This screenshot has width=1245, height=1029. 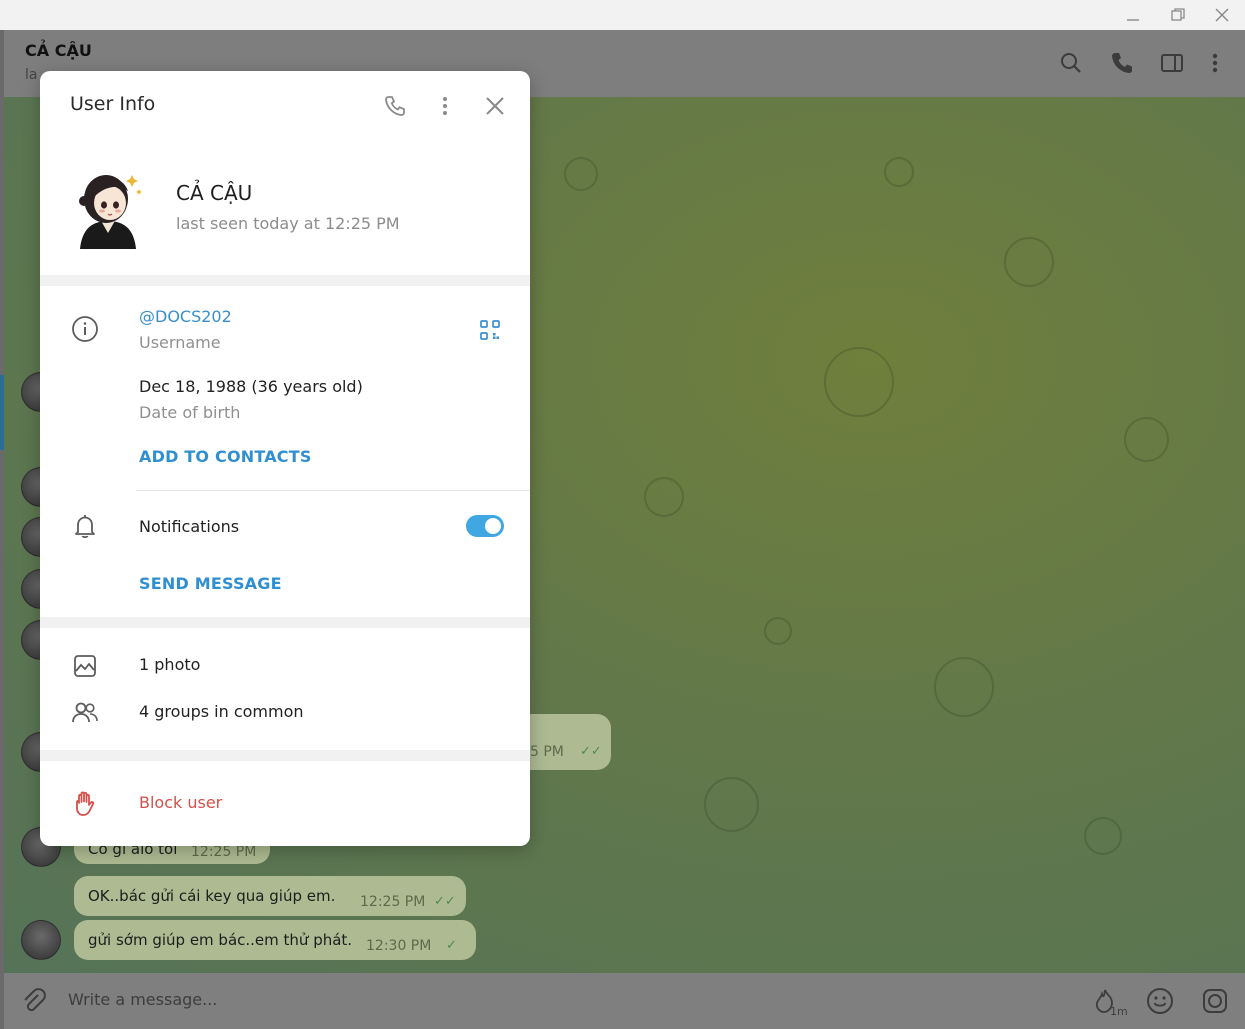 I want to click on birthday-label: Date of birth, so click(x=190, y=412).